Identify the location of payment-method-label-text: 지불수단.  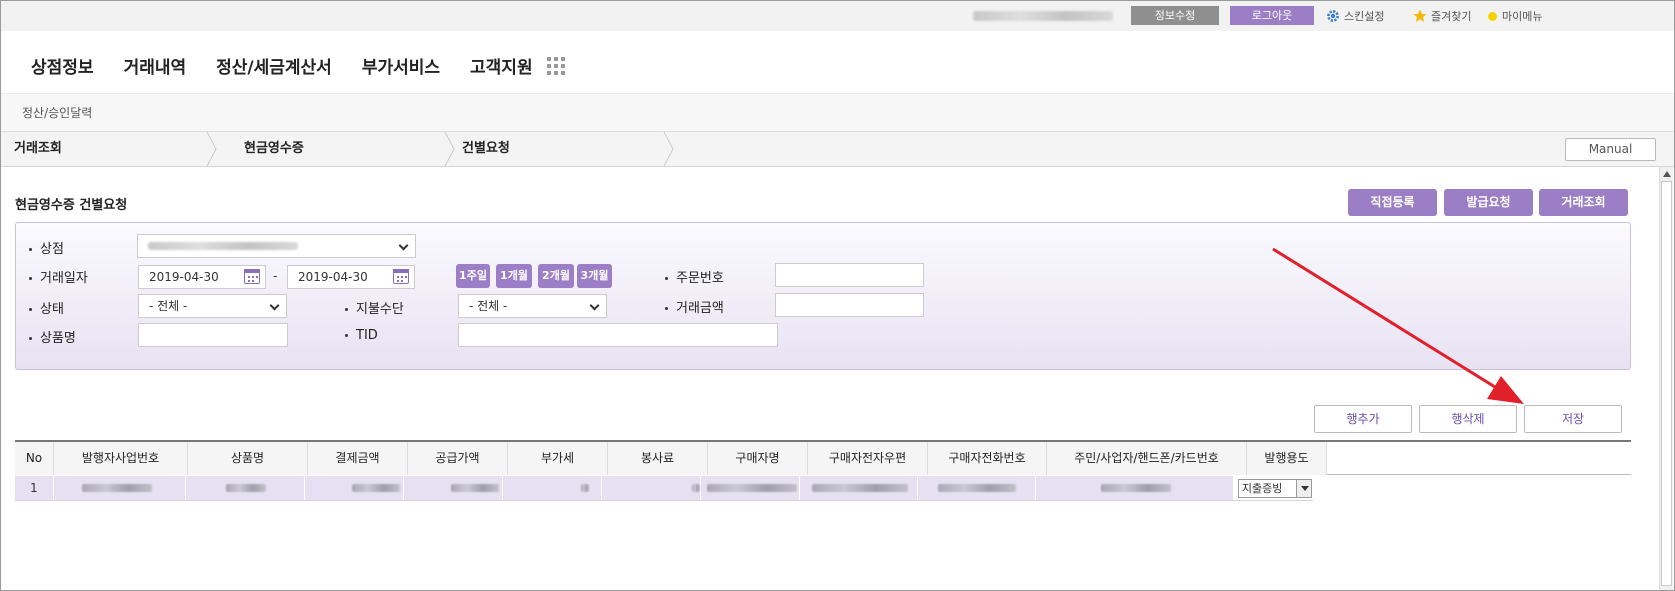
(380, 309).